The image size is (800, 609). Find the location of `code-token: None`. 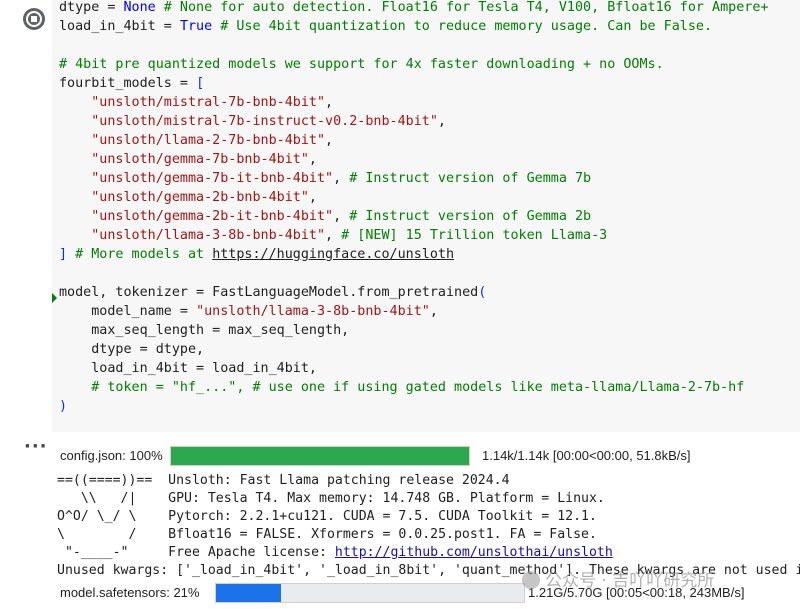

code-token: None is located at coordinates (139, 7).